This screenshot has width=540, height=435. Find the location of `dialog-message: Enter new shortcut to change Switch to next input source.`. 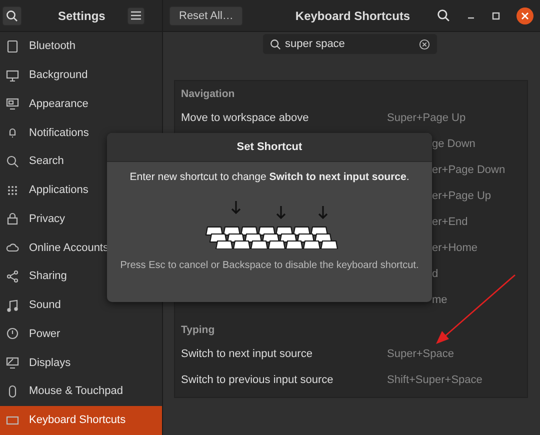

dialog-message: Enter new shortcut to change Switch to next input source. is located at coordinates (270, 177).